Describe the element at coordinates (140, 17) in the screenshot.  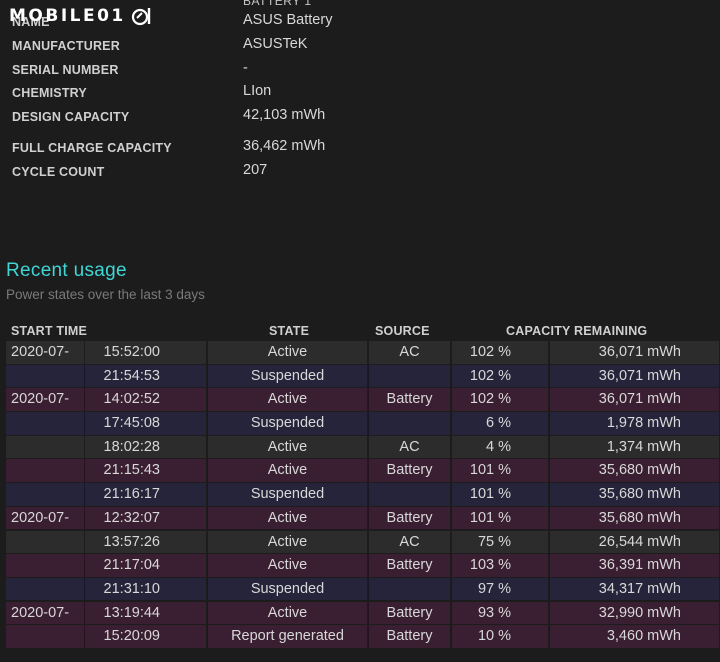
I see `logo-ring-icon` at that location.